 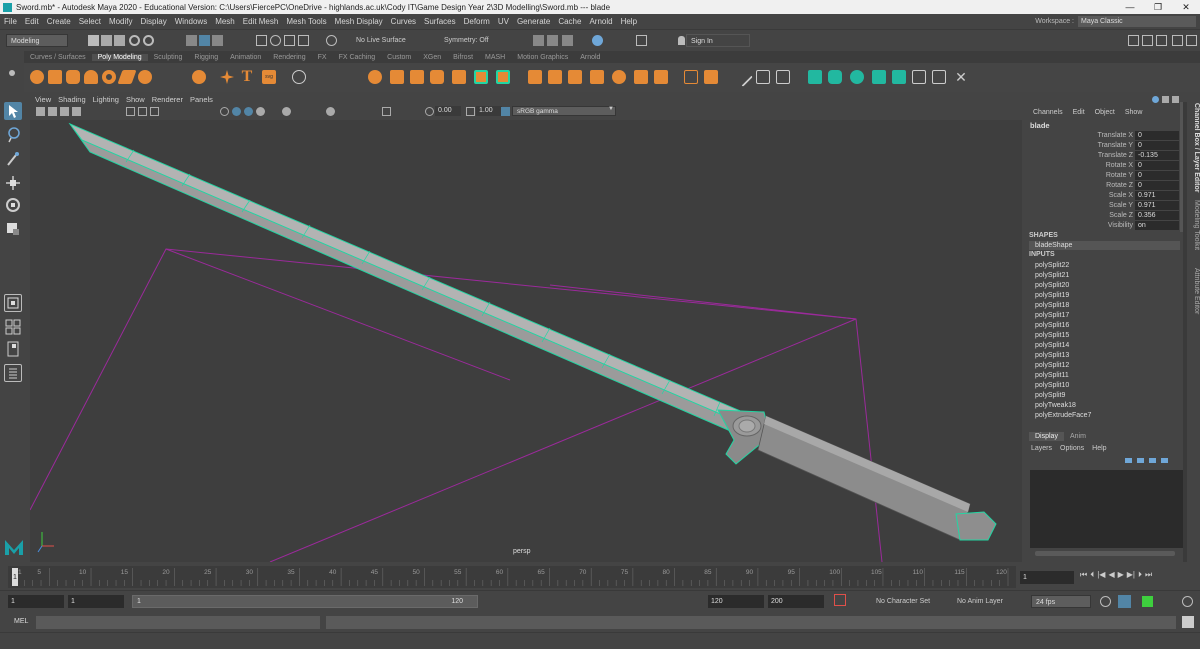 What do you see at coordinates (1137, 21) in the screenshot?
I see `workspace-dropdown: Maya Classic` at bounding box center [1137, 21].